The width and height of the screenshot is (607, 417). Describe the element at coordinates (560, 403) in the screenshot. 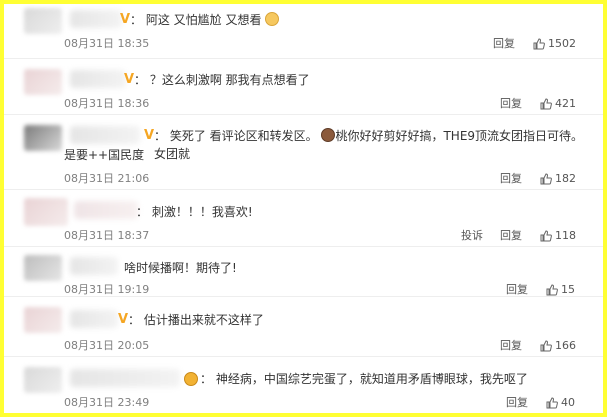

I see `like-button: 40` at that location.